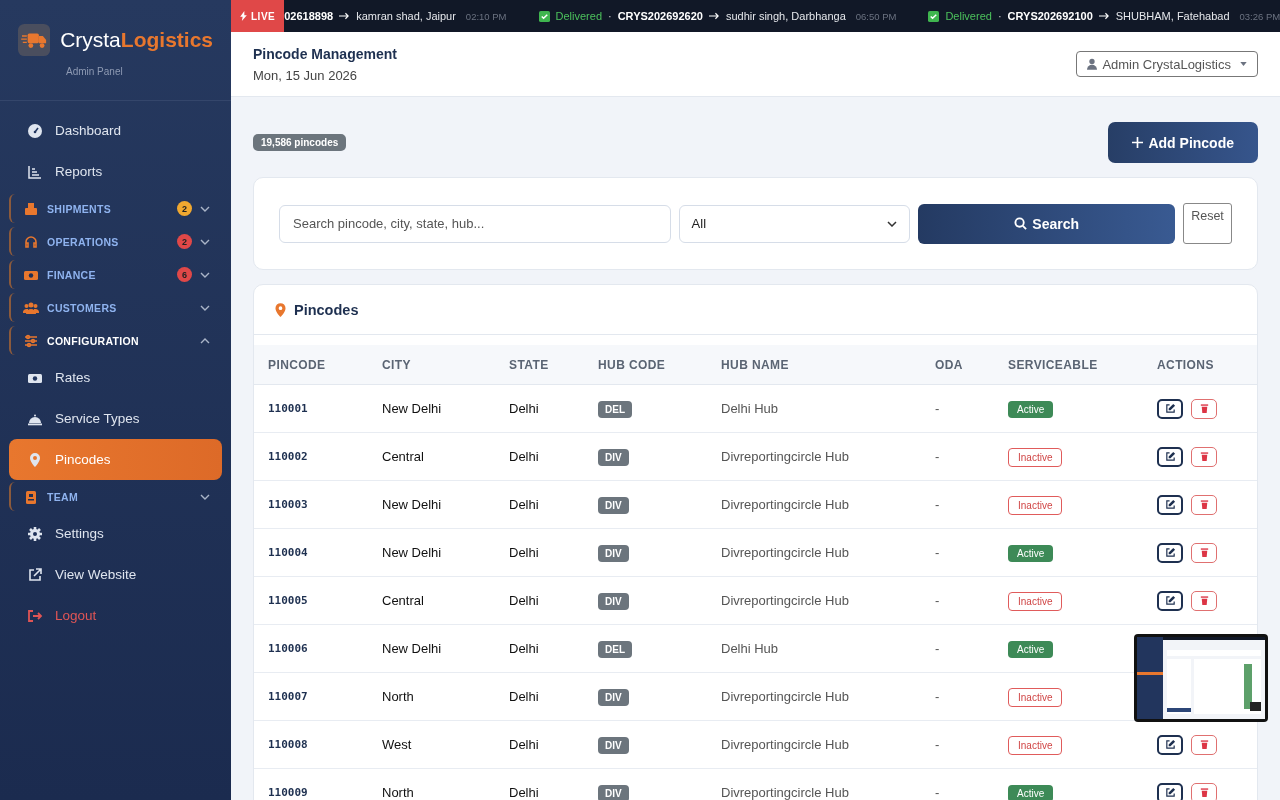  Describe the element at coordinates (524, 552) in the screenshot. I see `state-cell: Delhi` at that location.